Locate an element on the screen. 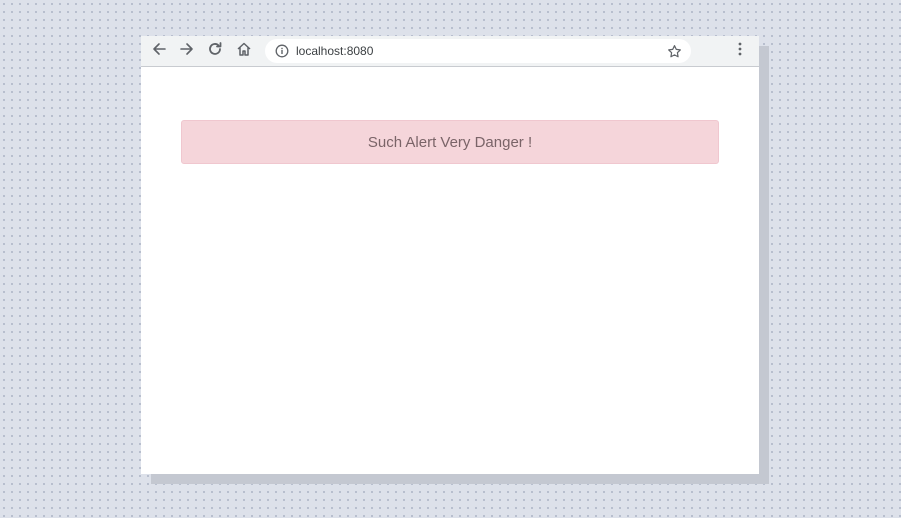 This screenshot has width=901, height=518. home-icon is located at coordinates (244, 51).